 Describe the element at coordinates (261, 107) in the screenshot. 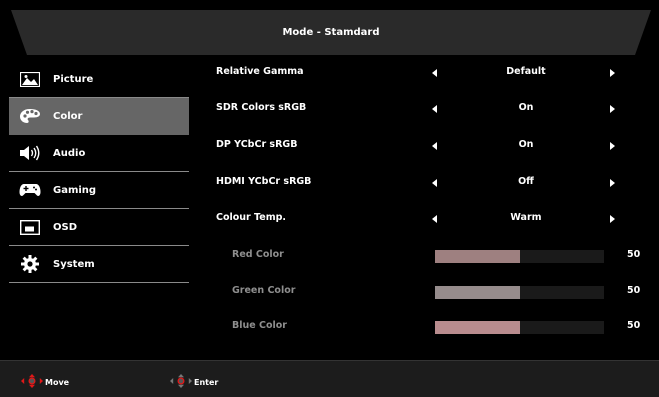

I see `setting-label: SDR Colors sRGB` at that location.